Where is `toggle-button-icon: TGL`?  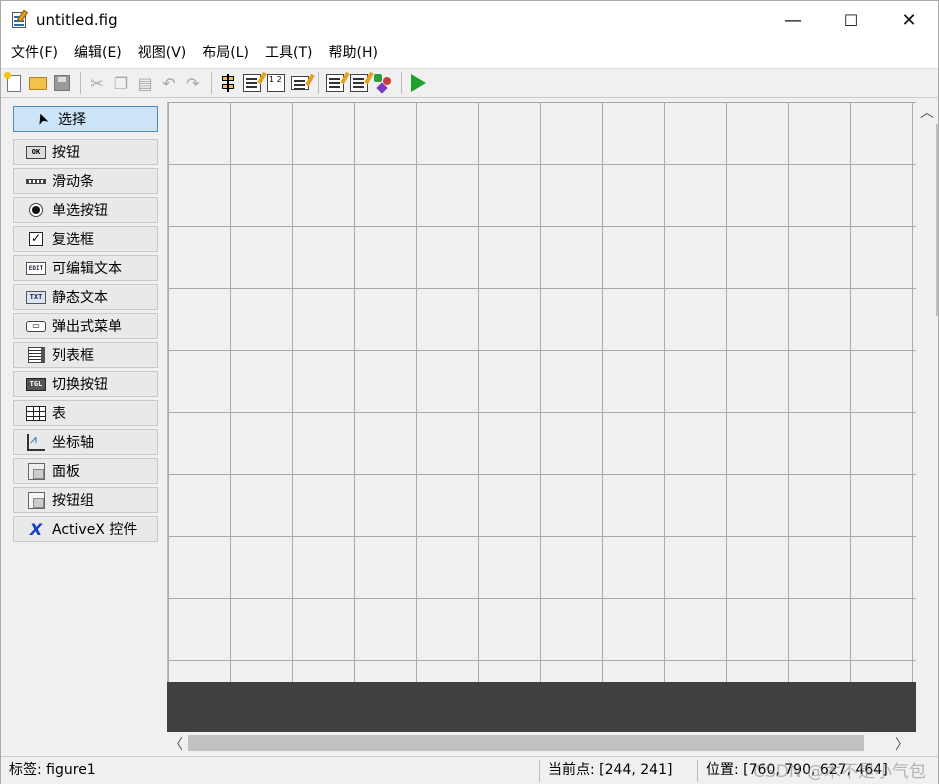
toggle-button-icon: TGL is located at coordinates (36, 384).